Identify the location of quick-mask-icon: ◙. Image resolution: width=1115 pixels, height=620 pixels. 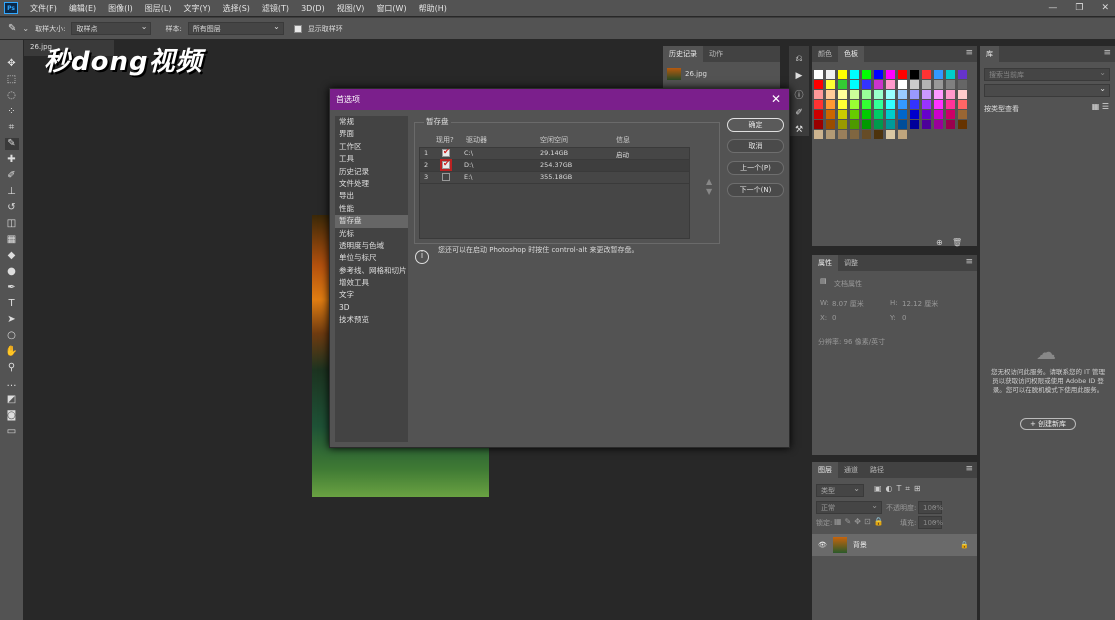
(12, 416).